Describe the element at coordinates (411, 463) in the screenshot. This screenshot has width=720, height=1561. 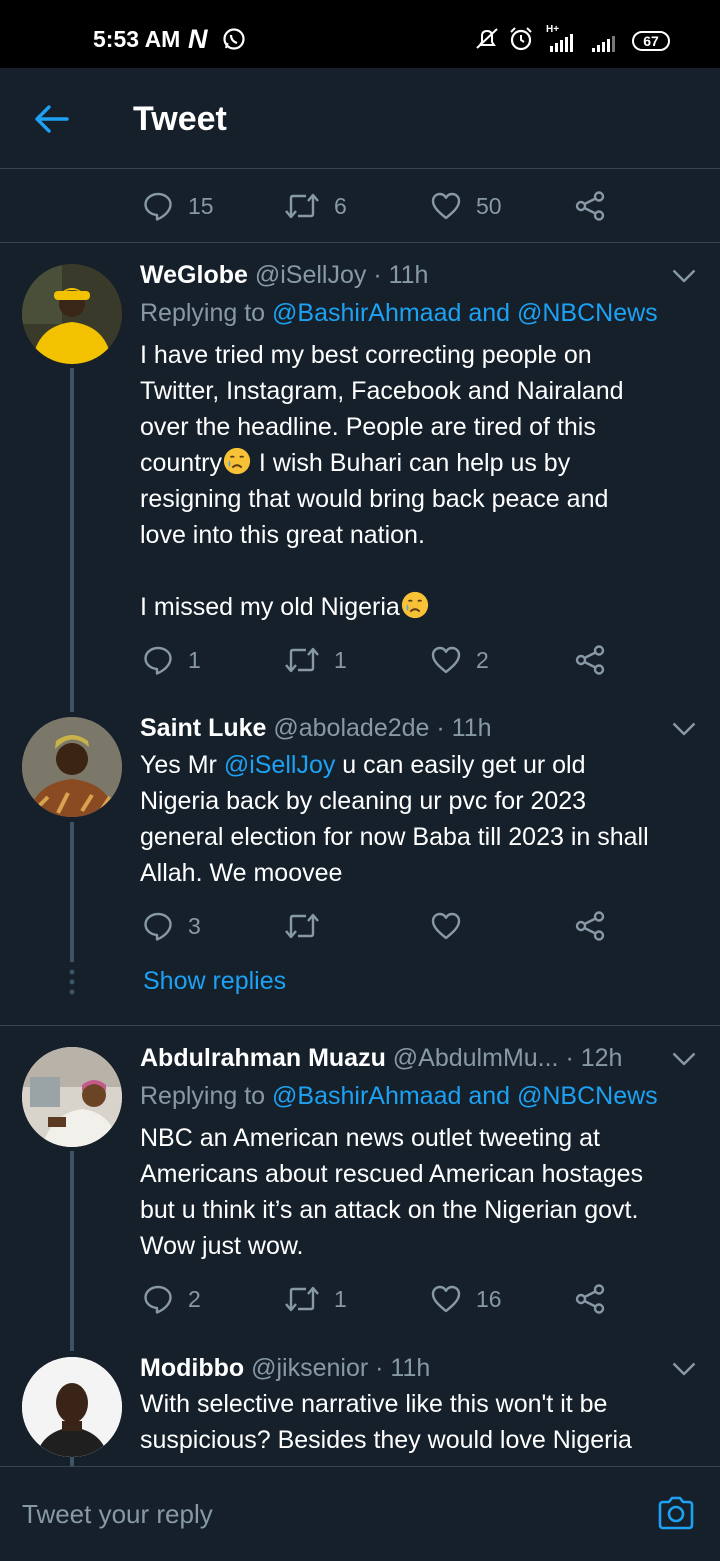
I see `tweet-text-fragment: I wish Buhari can help us by` at that location.